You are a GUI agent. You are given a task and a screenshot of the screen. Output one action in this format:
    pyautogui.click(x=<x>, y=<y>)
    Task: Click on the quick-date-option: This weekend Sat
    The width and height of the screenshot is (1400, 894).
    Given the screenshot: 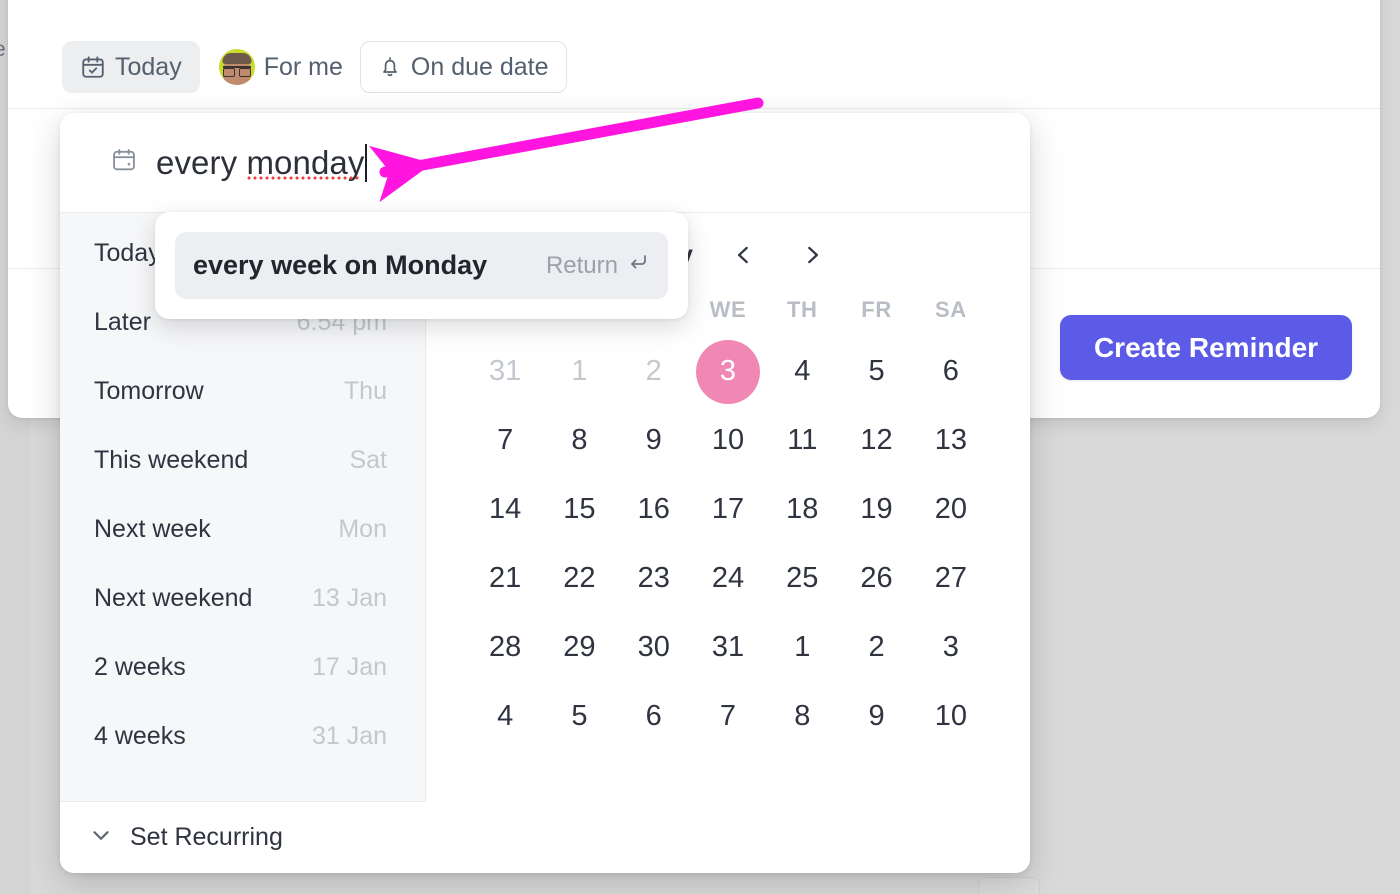 What is the action you would take?
    pyautogui.click(x=242, y=460)
    